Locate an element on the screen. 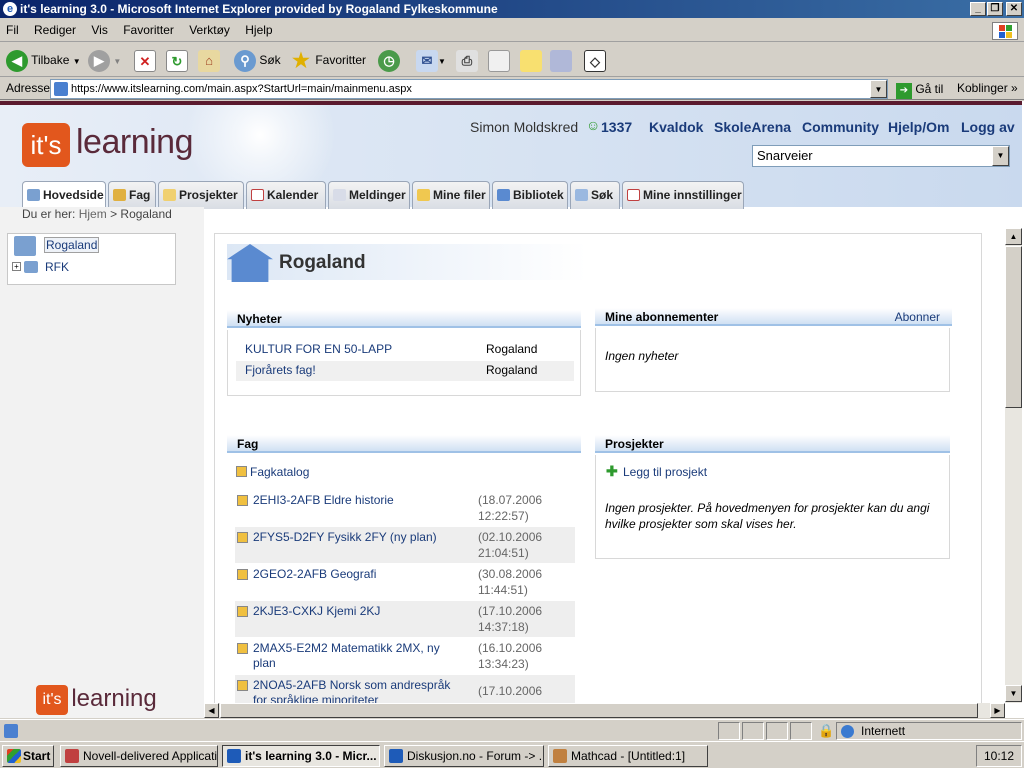 This screenshot has height=768, width=1024. org-tree: Rogaland + RFK is located at coordinates (91, 259).